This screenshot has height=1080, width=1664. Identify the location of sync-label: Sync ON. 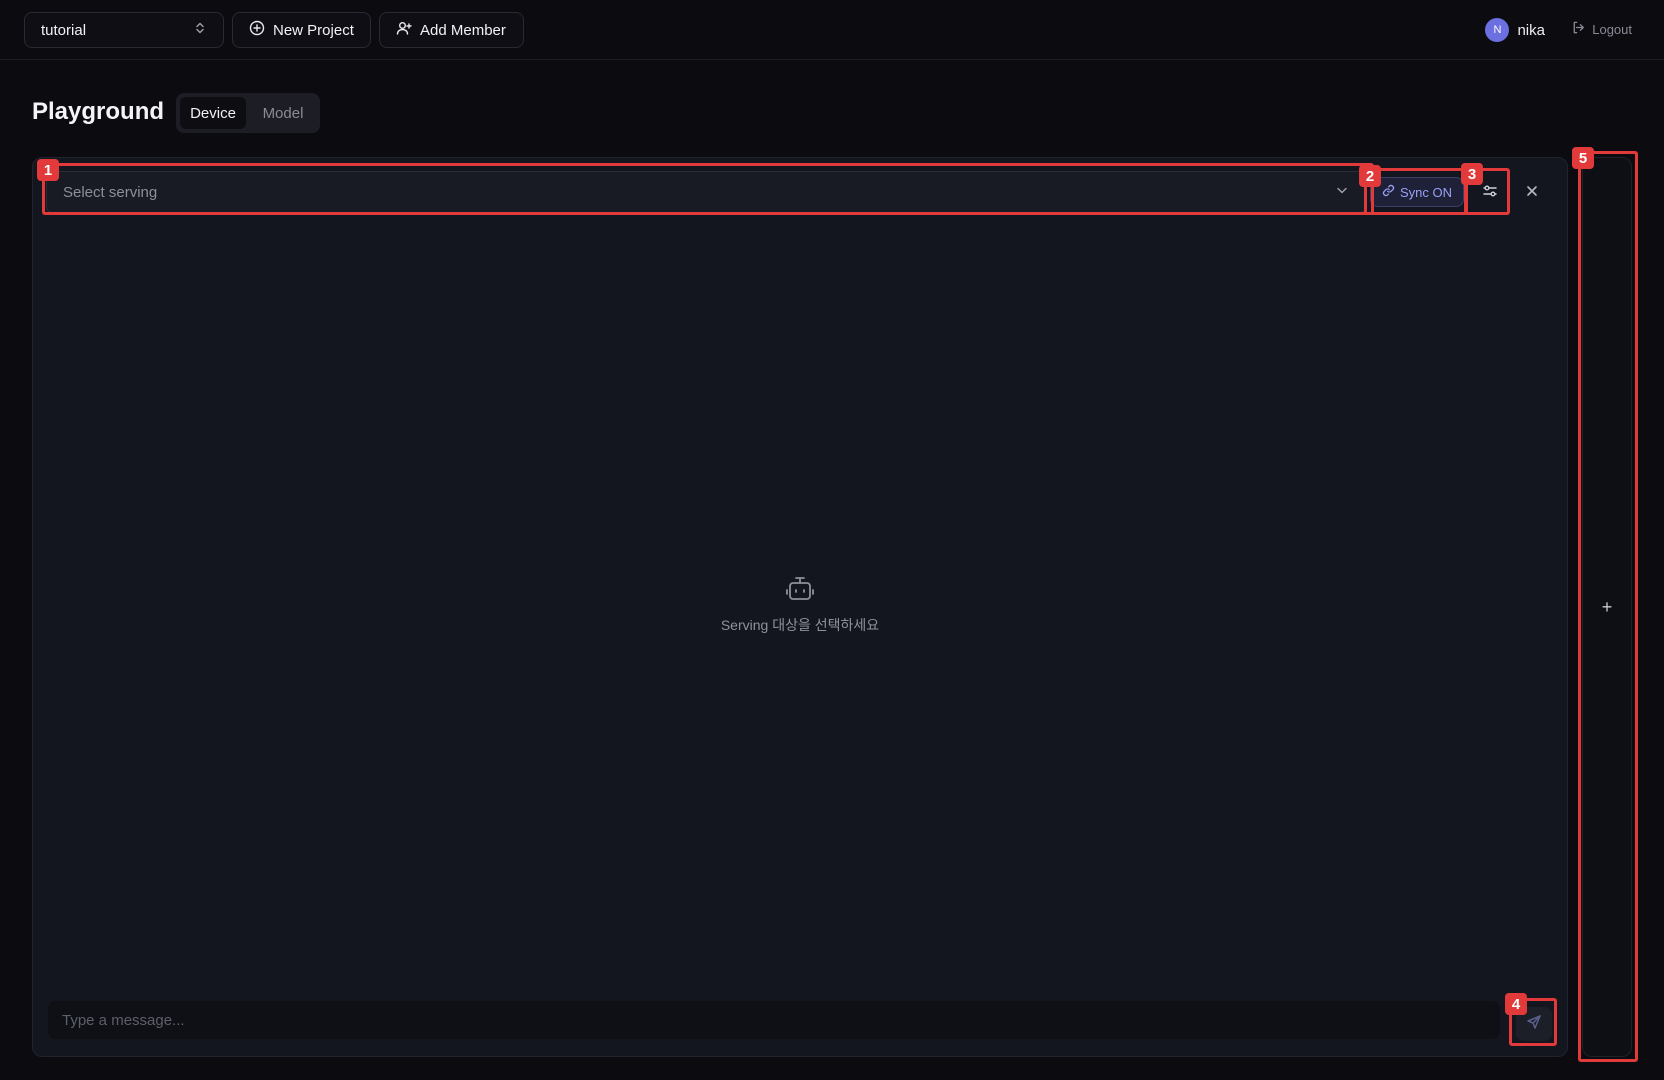
(1425, 192).